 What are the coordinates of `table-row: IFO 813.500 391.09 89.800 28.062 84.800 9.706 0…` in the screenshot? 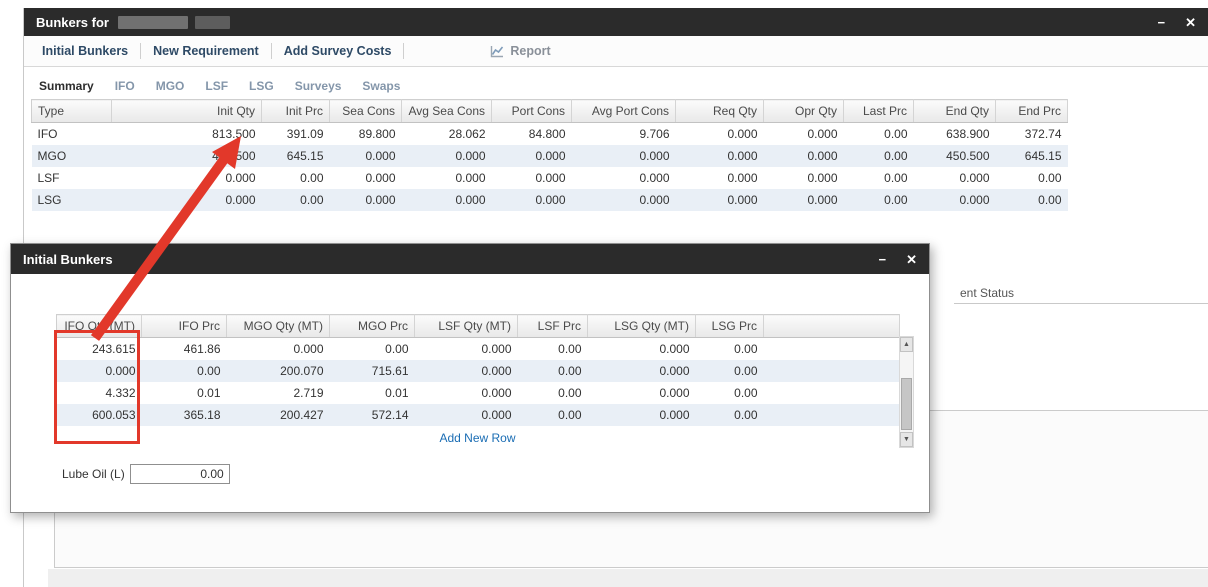 It's located at (550, 134).